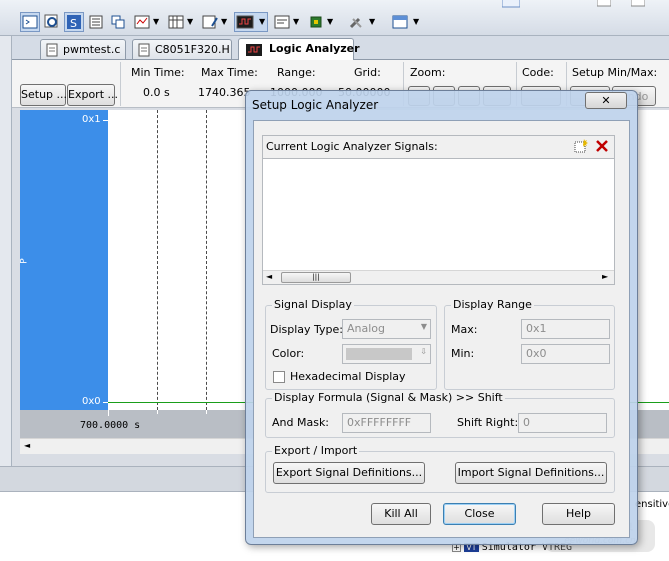 This screenshot has height=561, width=669. I want to click on close-icon: ✕, so click(606, 100).